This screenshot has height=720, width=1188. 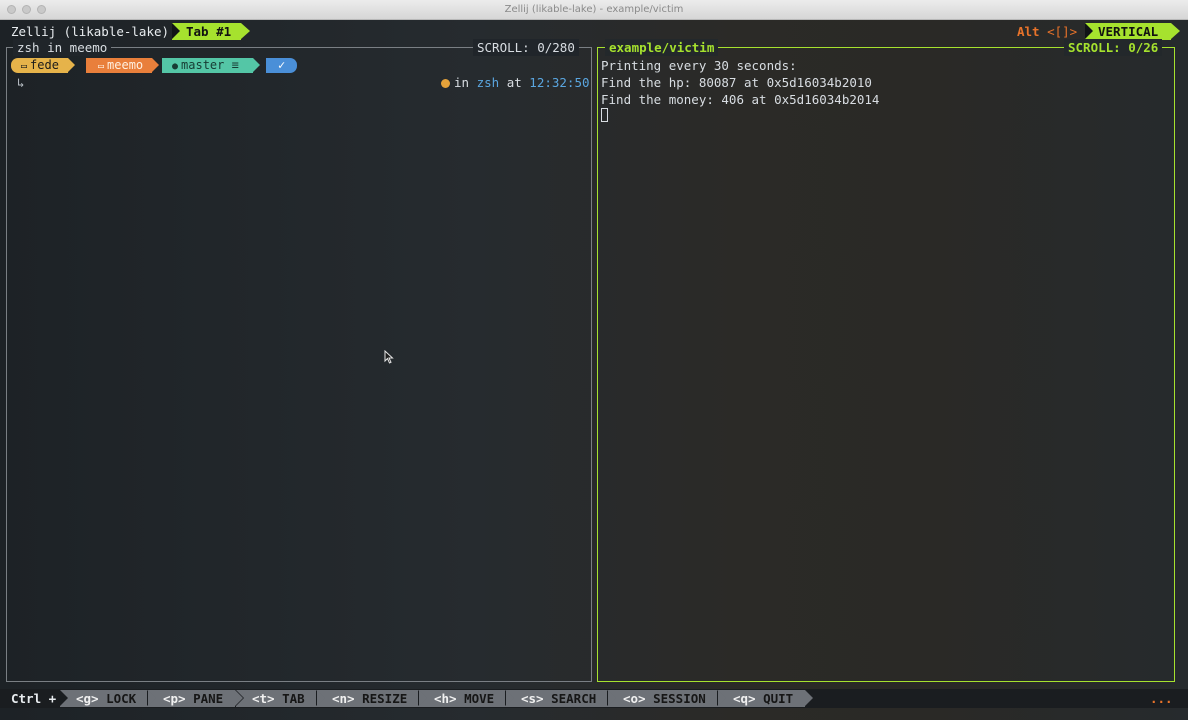 I want to click on key-label: TAB, so click(x=293, y=698).